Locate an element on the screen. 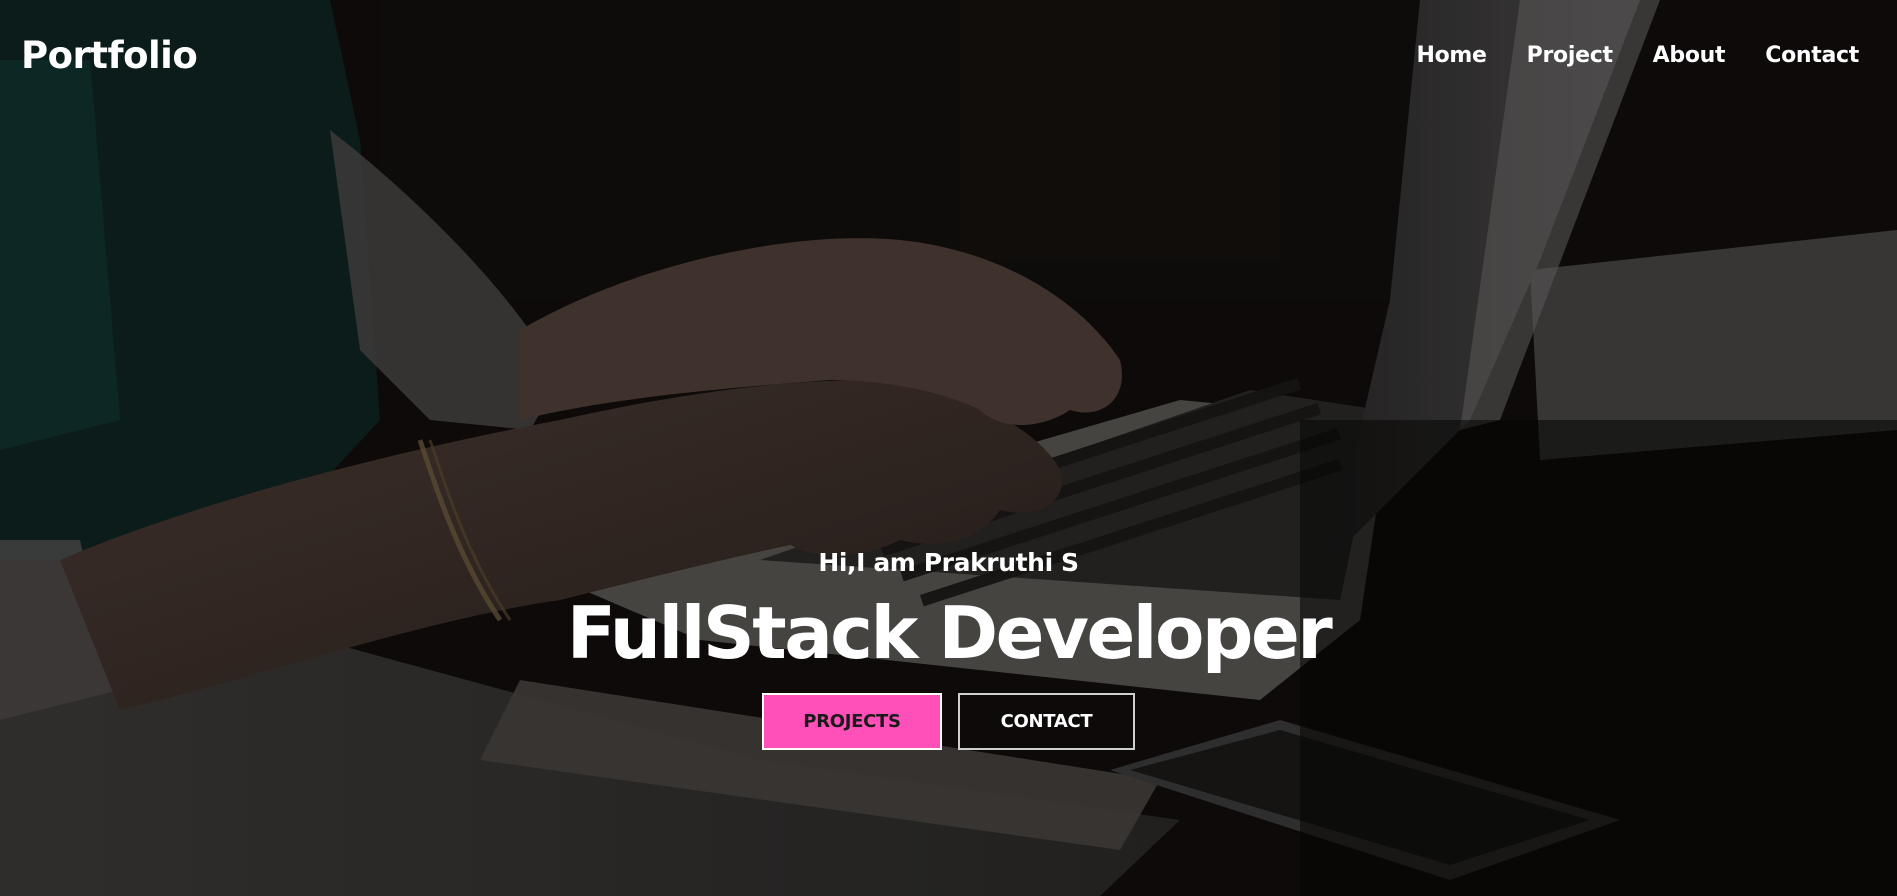 This screenshot has height=896, width=1897. projects-button: PROJECTS is located at coordinates (852, 721).